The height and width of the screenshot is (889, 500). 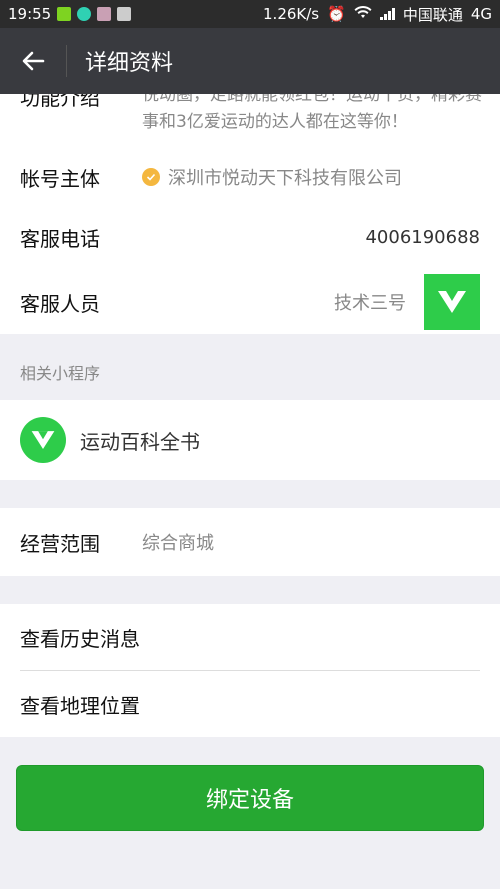 What do you see at coordinates (124, 14) in the screenshot?
I see `message-notification-icon` at bounding box center [124, 14].